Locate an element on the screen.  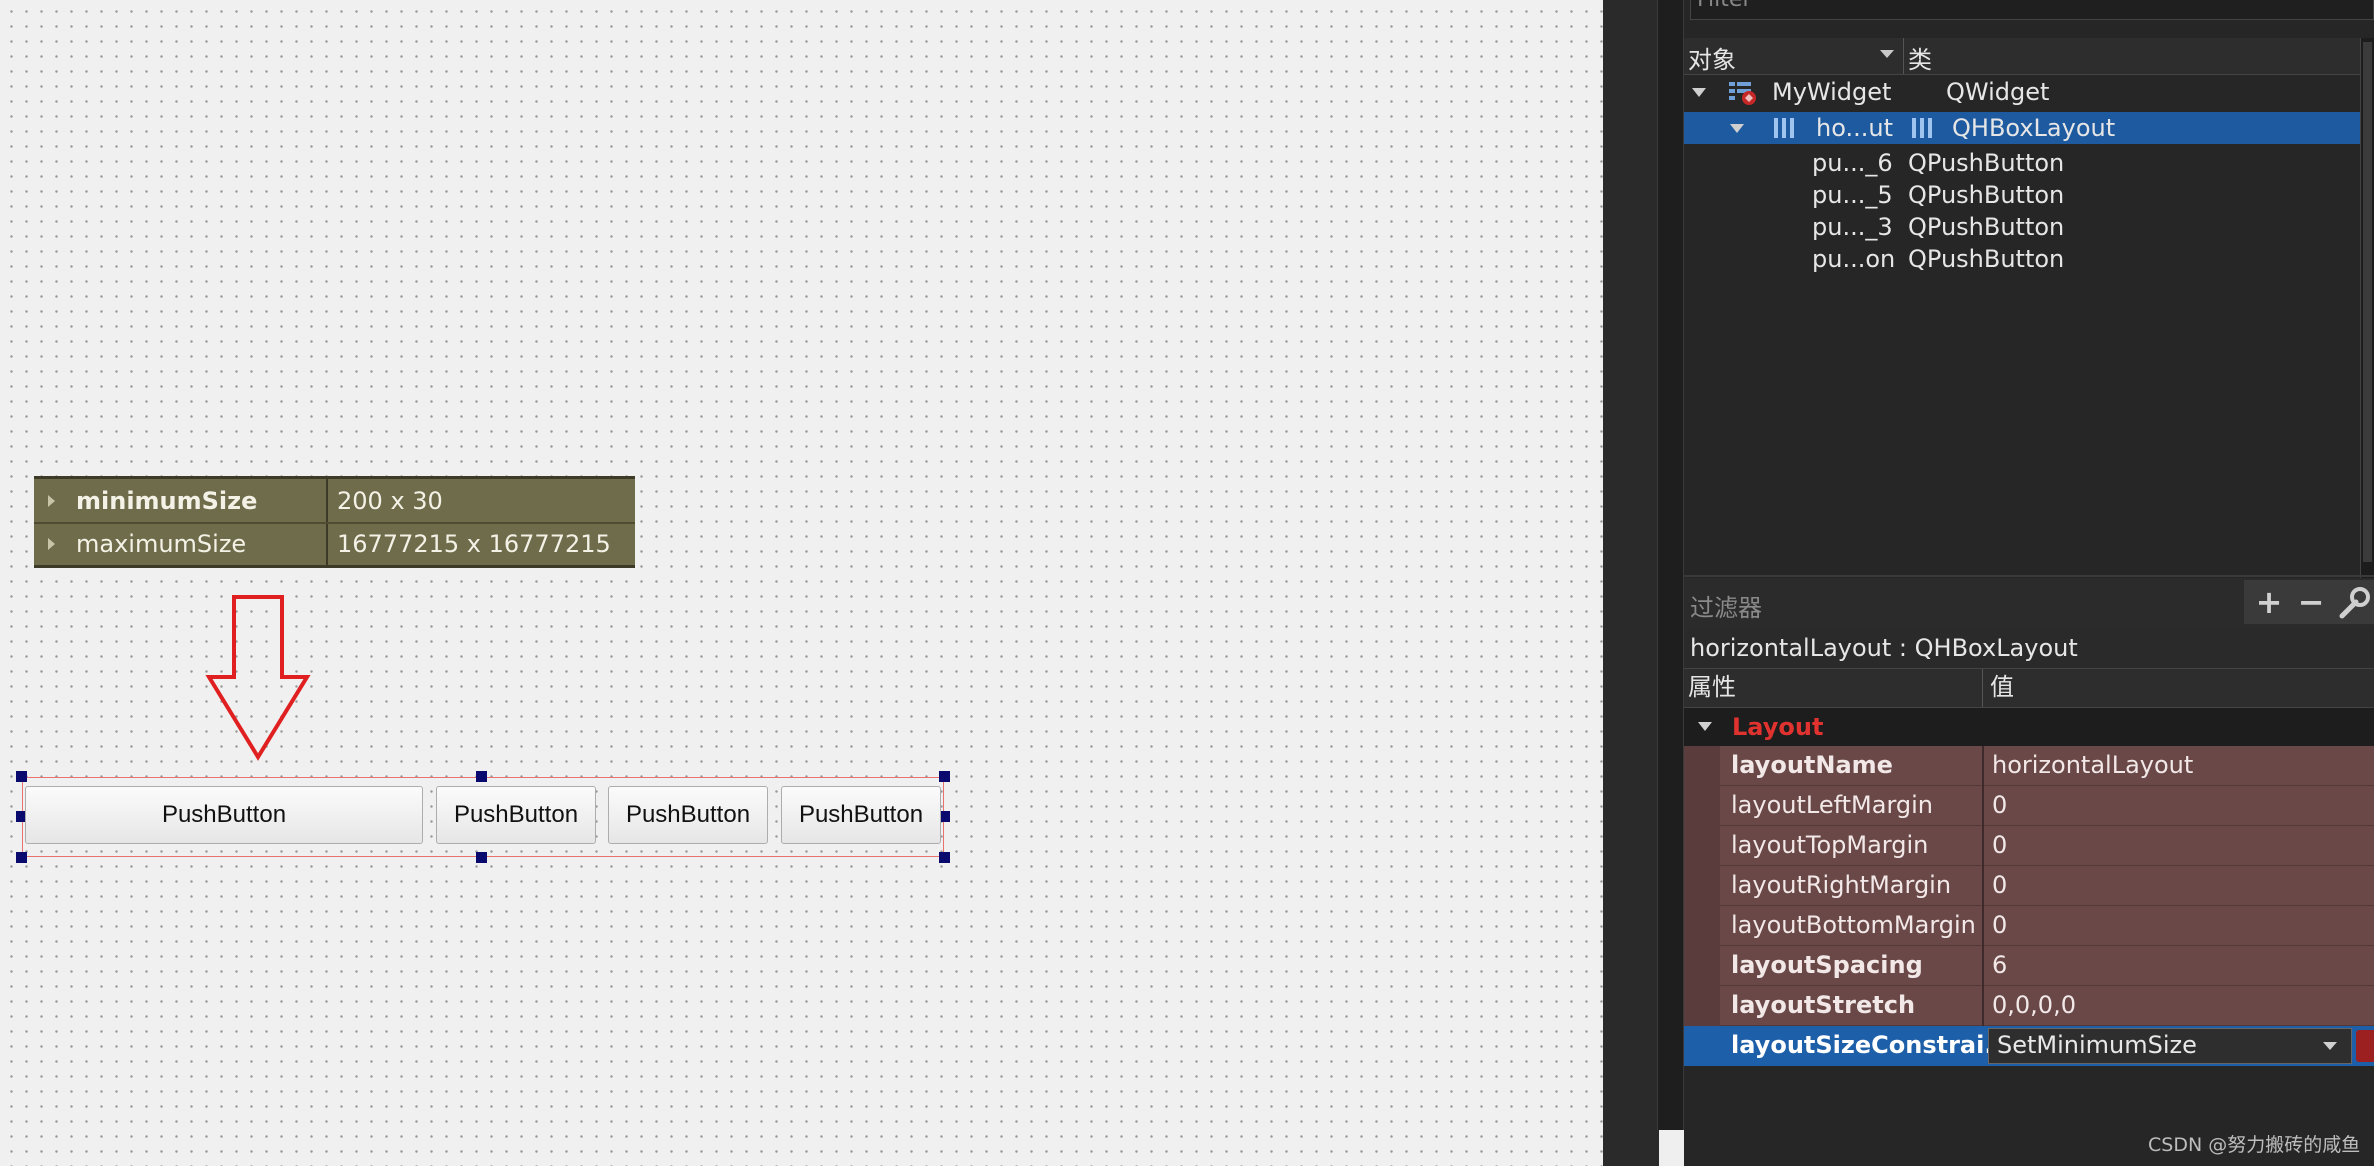
collapse-arrow-icon is located at coordinates (1705, 726).